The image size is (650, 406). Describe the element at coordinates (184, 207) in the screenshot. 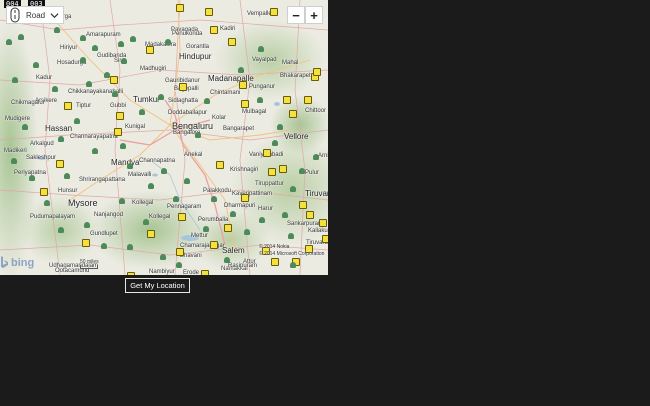

I see `city-label: Pennagaram` at that location.